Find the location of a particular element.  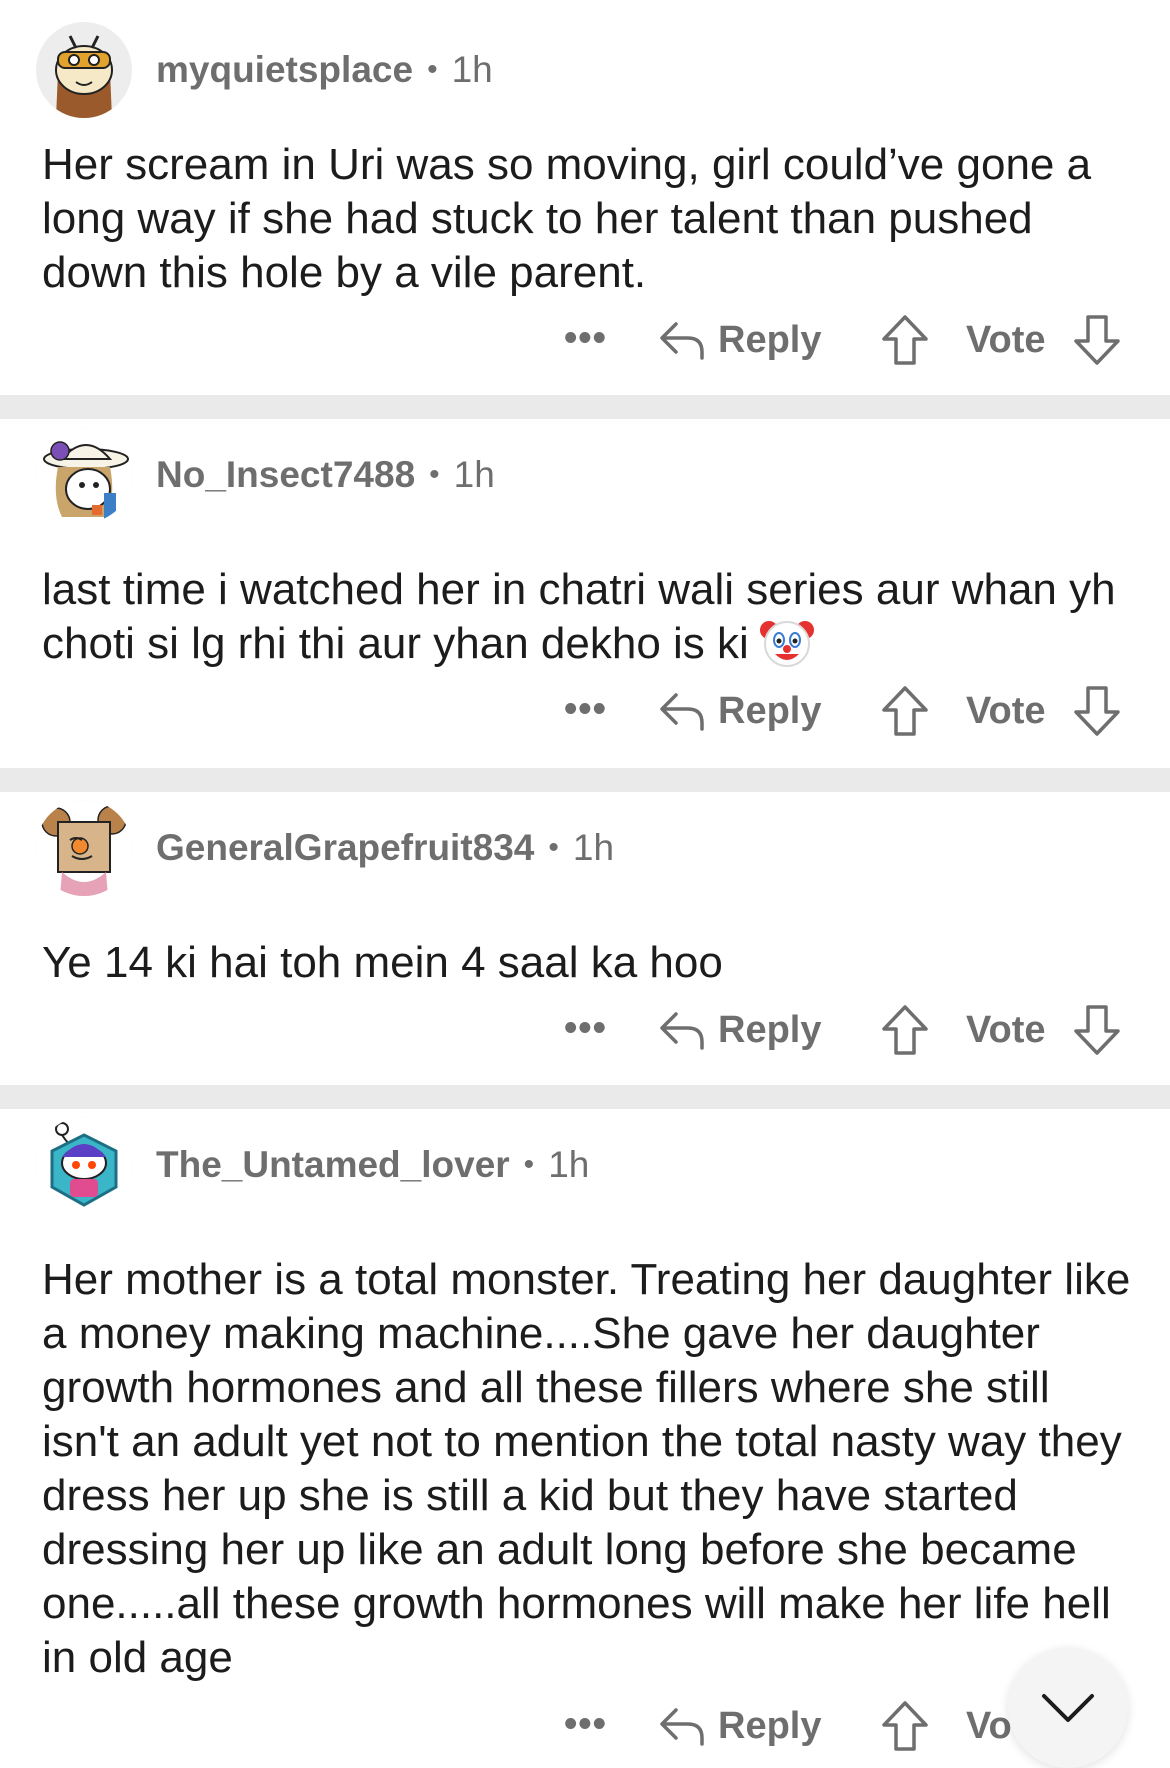

comment-meta: myquietsplace • 1h is located at coordinates (324, 70).